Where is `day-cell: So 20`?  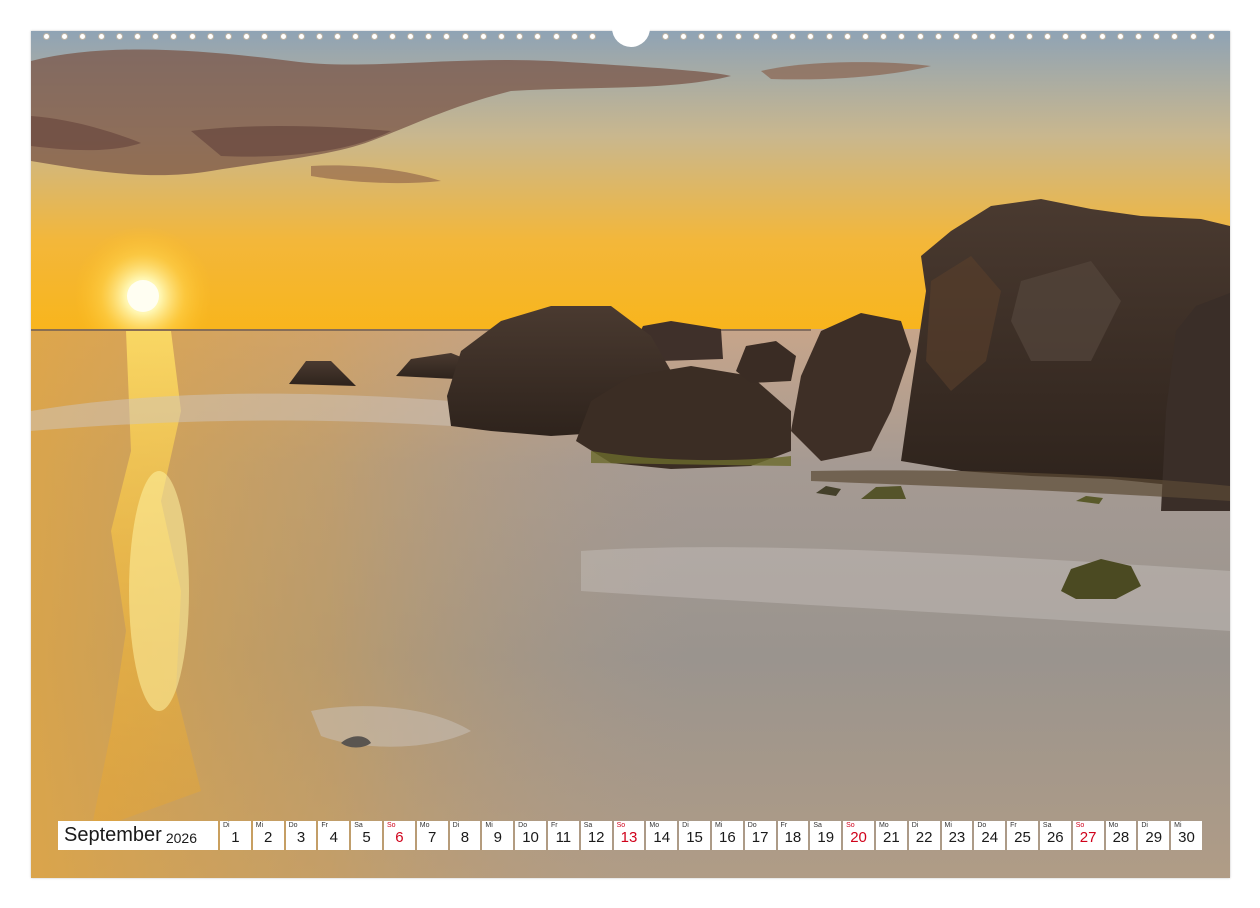 day-cell: So 20 is located at coordinates (858, 835).